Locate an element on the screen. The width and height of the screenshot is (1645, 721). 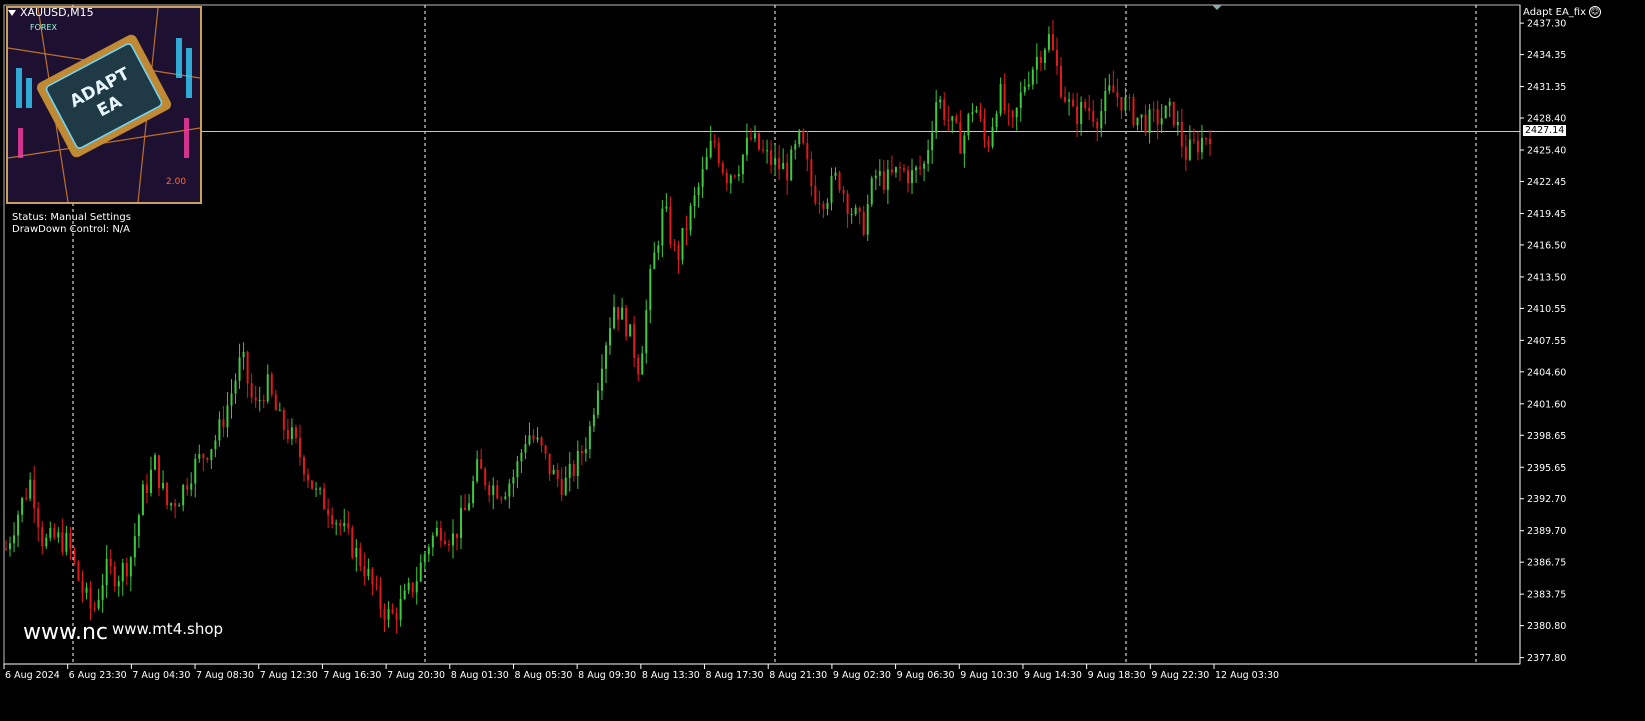
y-tick-label: 2398.65 is located at coordinates (1546, 436).